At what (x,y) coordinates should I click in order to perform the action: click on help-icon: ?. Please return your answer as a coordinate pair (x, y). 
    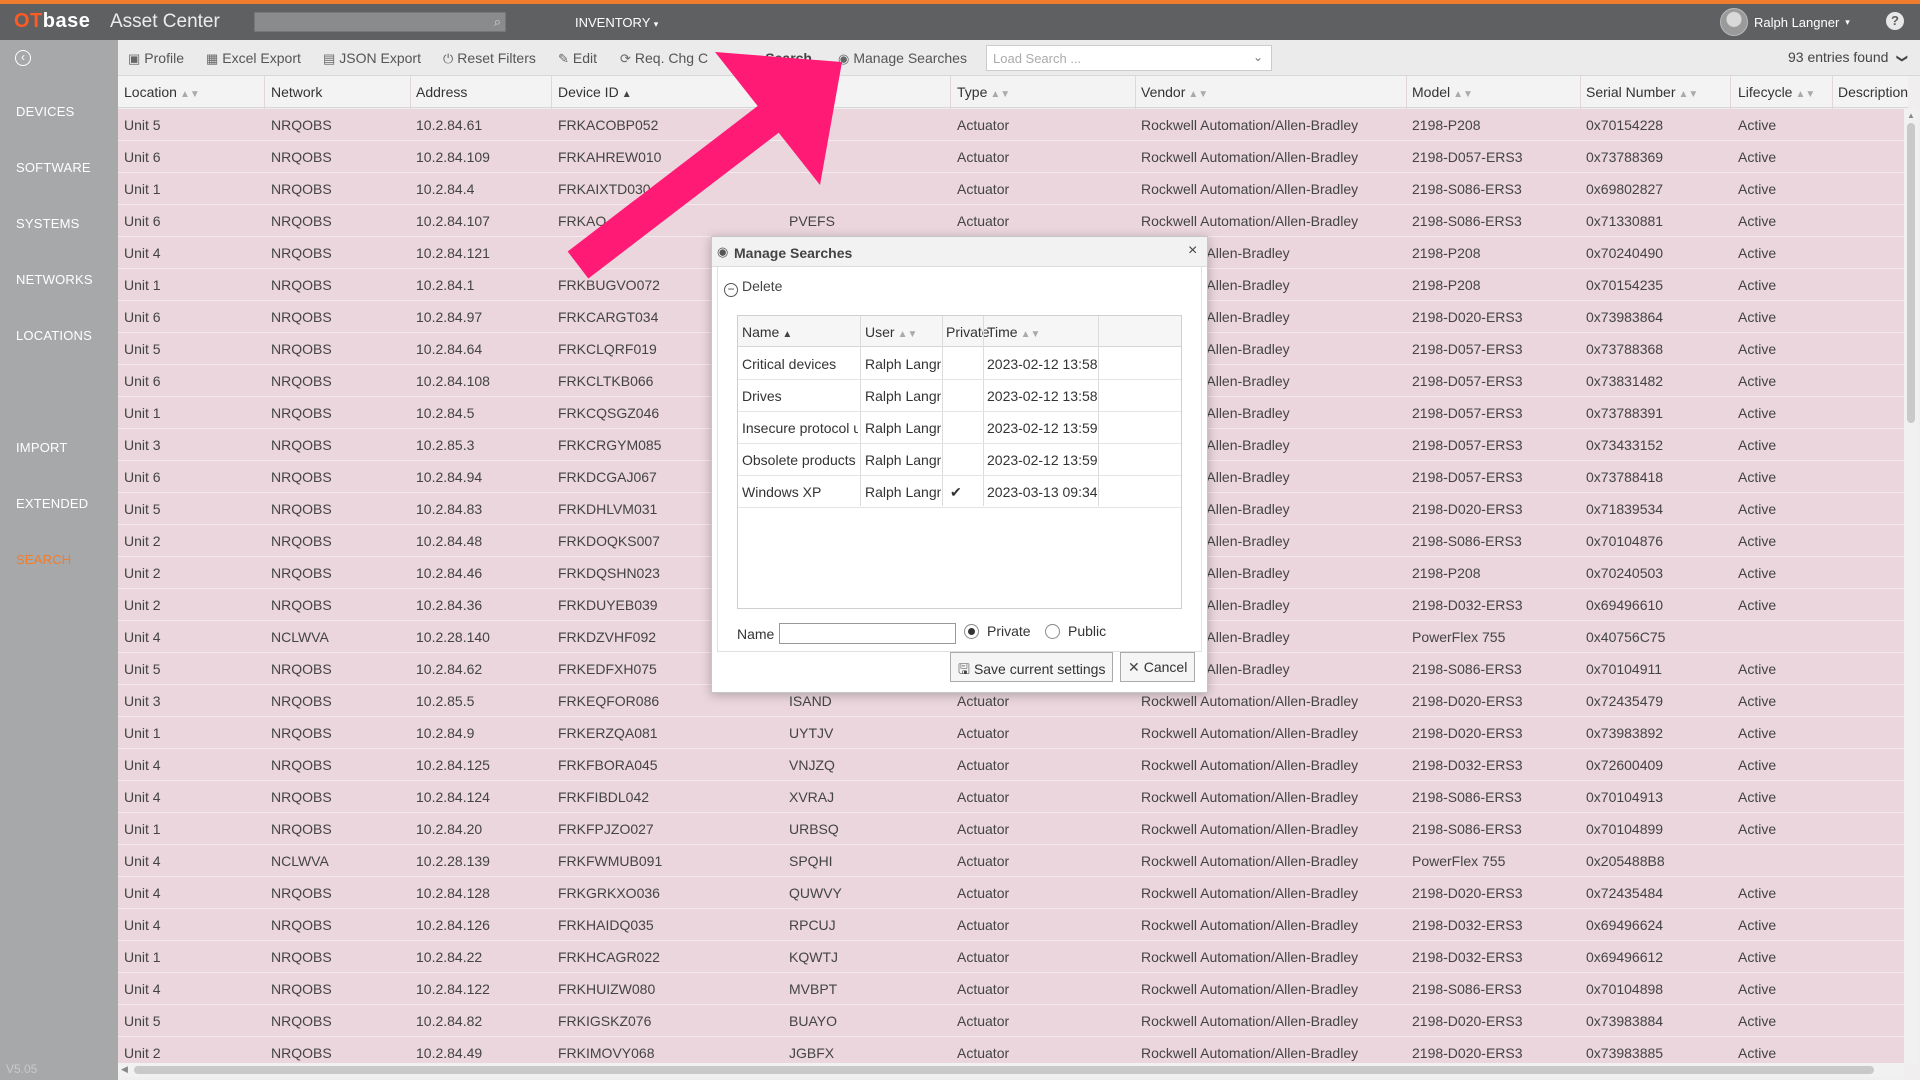
    Looking at the image, I should click on (1895, 21).